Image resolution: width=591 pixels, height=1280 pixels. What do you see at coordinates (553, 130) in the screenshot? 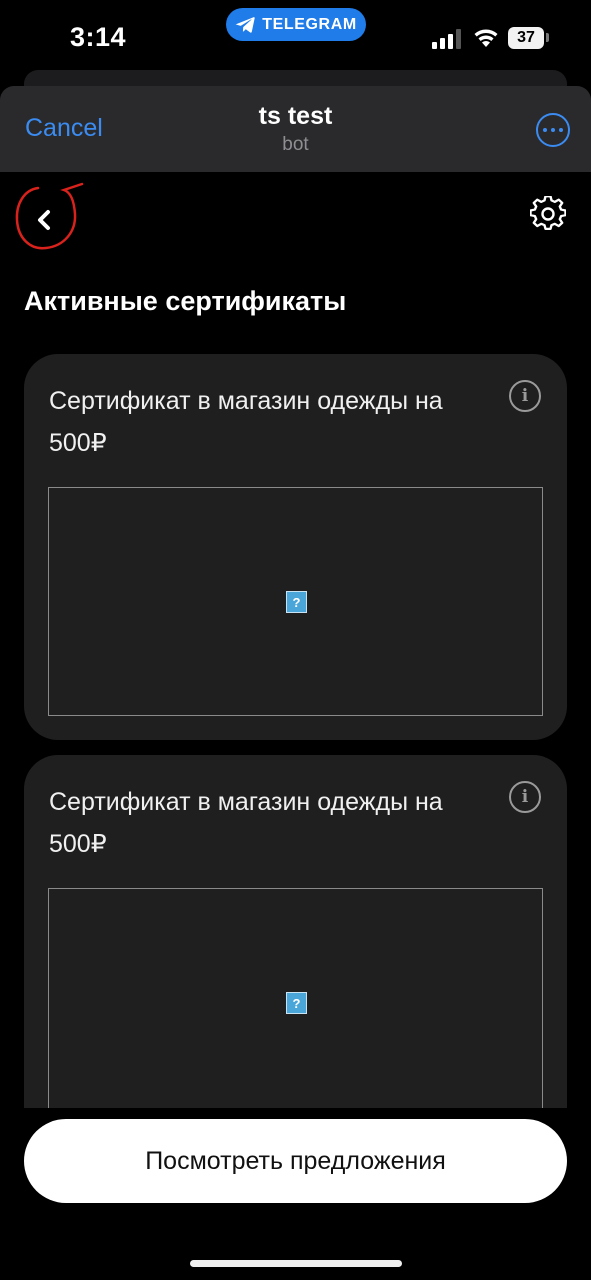
I see `ellipsis-circle-icon` at bounding box center [553, 130].